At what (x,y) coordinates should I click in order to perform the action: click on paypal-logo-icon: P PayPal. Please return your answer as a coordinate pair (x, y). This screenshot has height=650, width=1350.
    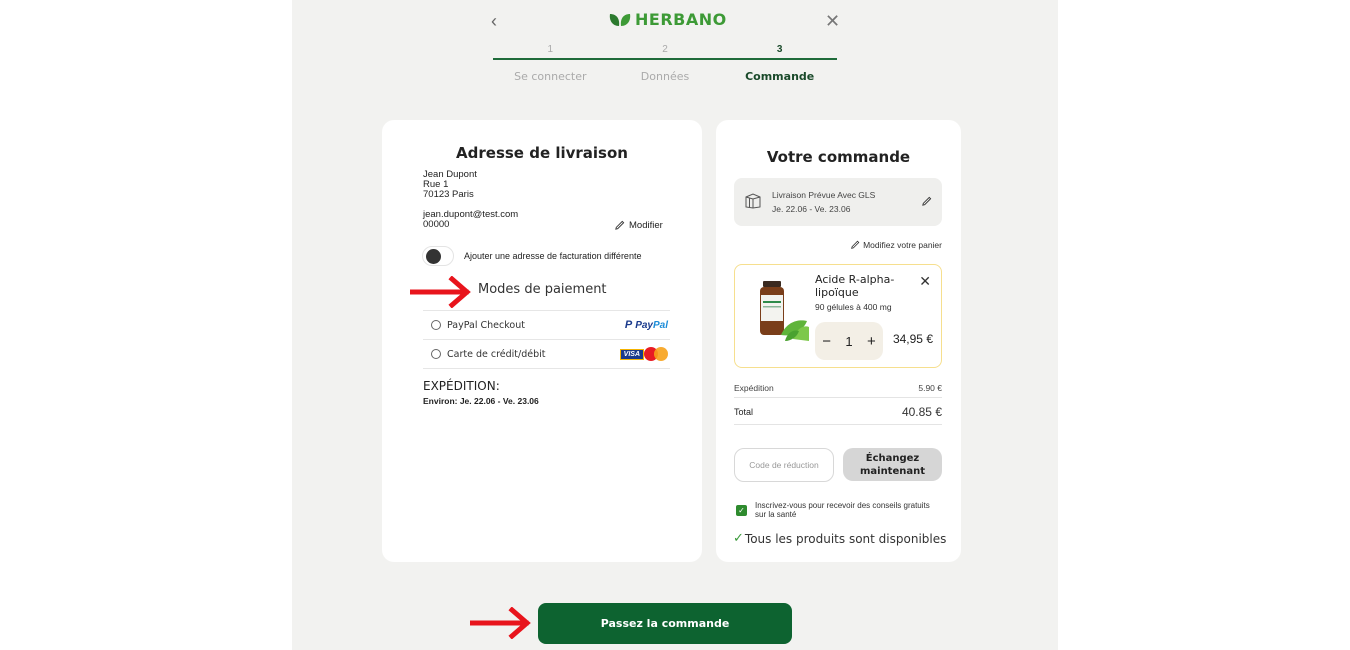
    Looking at the image, I should click on (646, 325).